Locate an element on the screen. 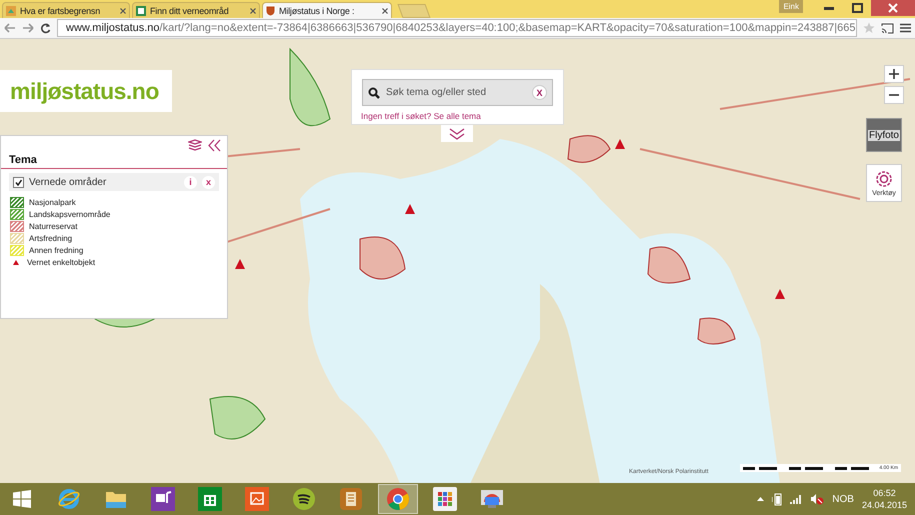 The image size is (915, 515). page-icon is located at coordinates (141, 11).